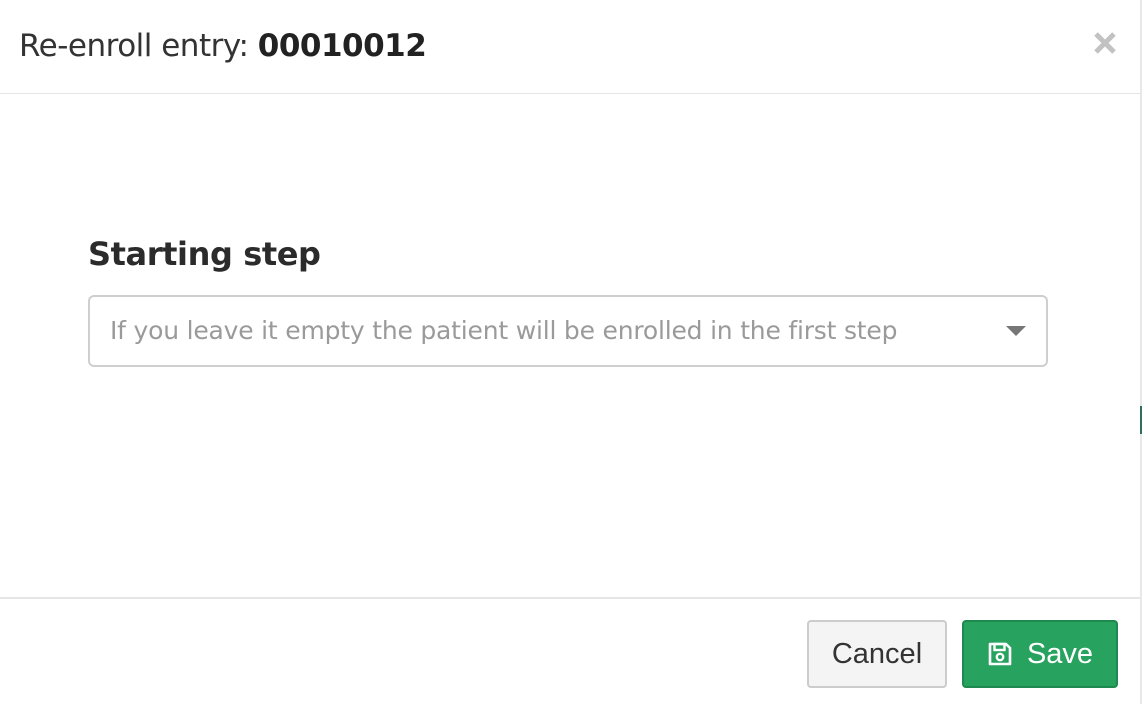 The image size is (1142, 704). What do you see at coordinates (1000, 654) in the screenshot?
I see `floppy-disk-icon` at bounding box center [1000, 654].